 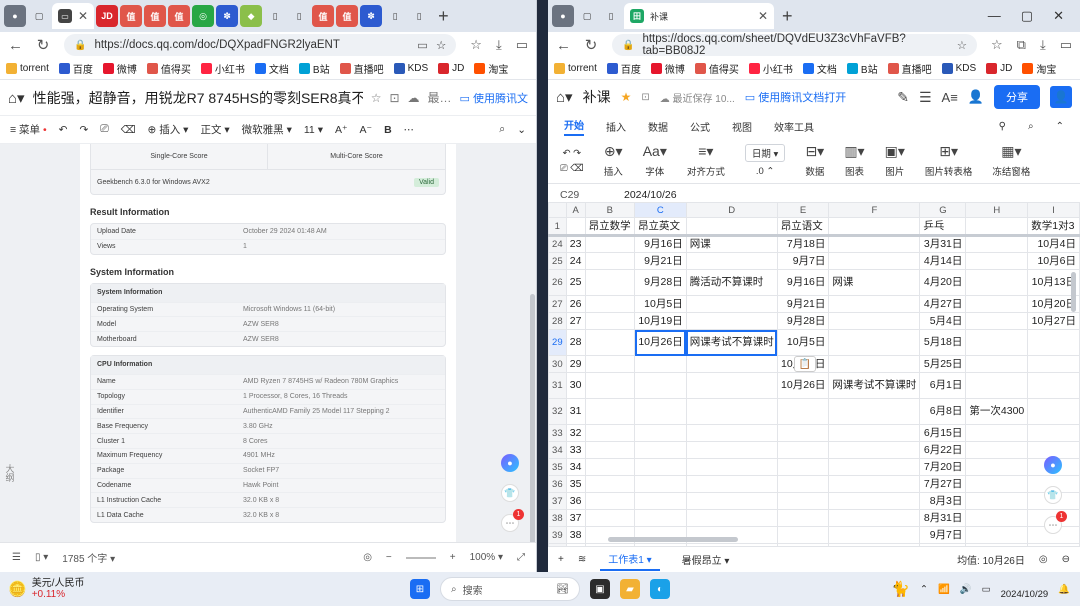 What do you see at coordinates (660, 227) in the screenshot?
I see `cell: 昂立英文` at bounding box center [660, 227].